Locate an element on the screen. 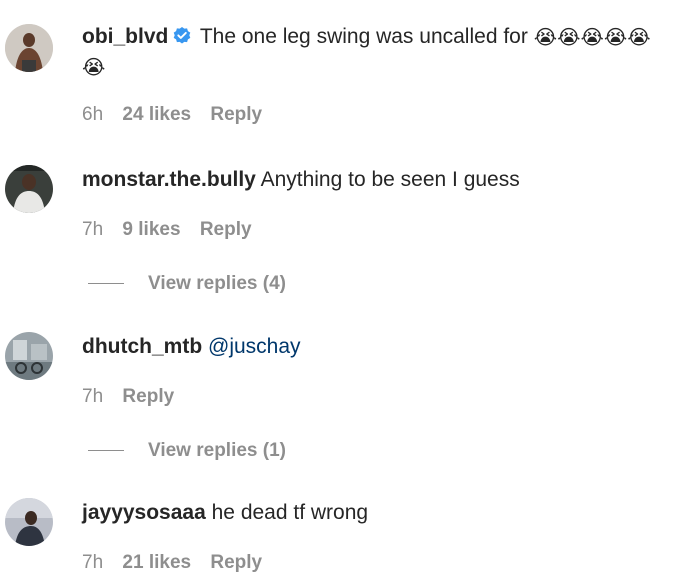 This screenshot has height=583, width=700. username: dhutch_mtb is located at coordinates (142, 346).